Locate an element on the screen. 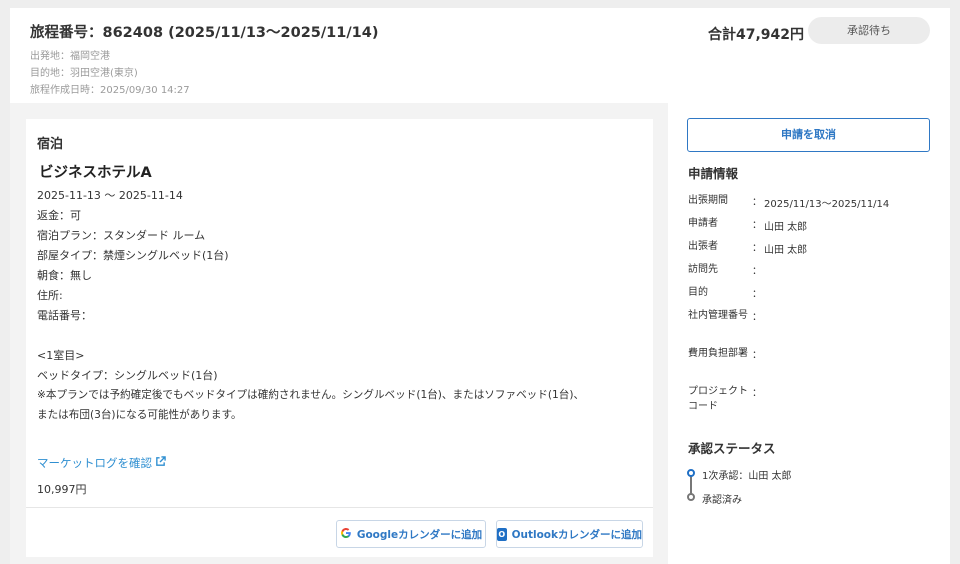  google-calendar-button: Googleカレンダーに追加 is located at coordinates (411, 534).